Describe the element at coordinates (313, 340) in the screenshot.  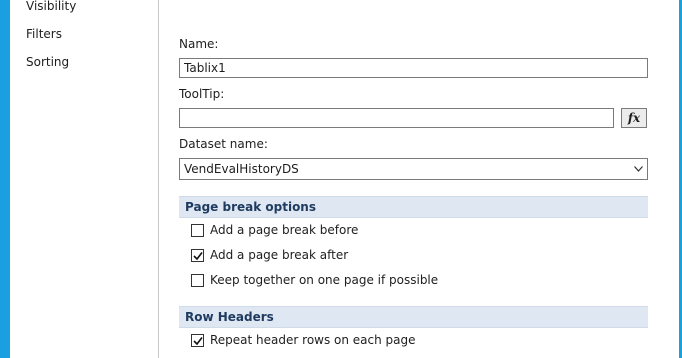
I see `repeat-header-rows-label: Repeat header rows on each page` at that location.